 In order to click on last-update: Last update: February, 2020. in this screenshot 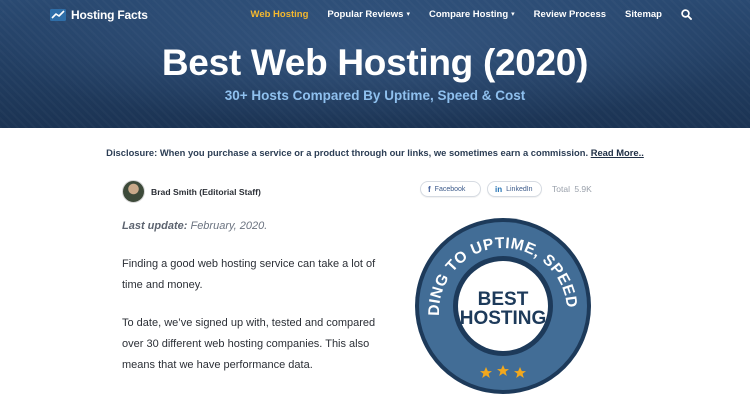, I will do `click(194, 226)`.